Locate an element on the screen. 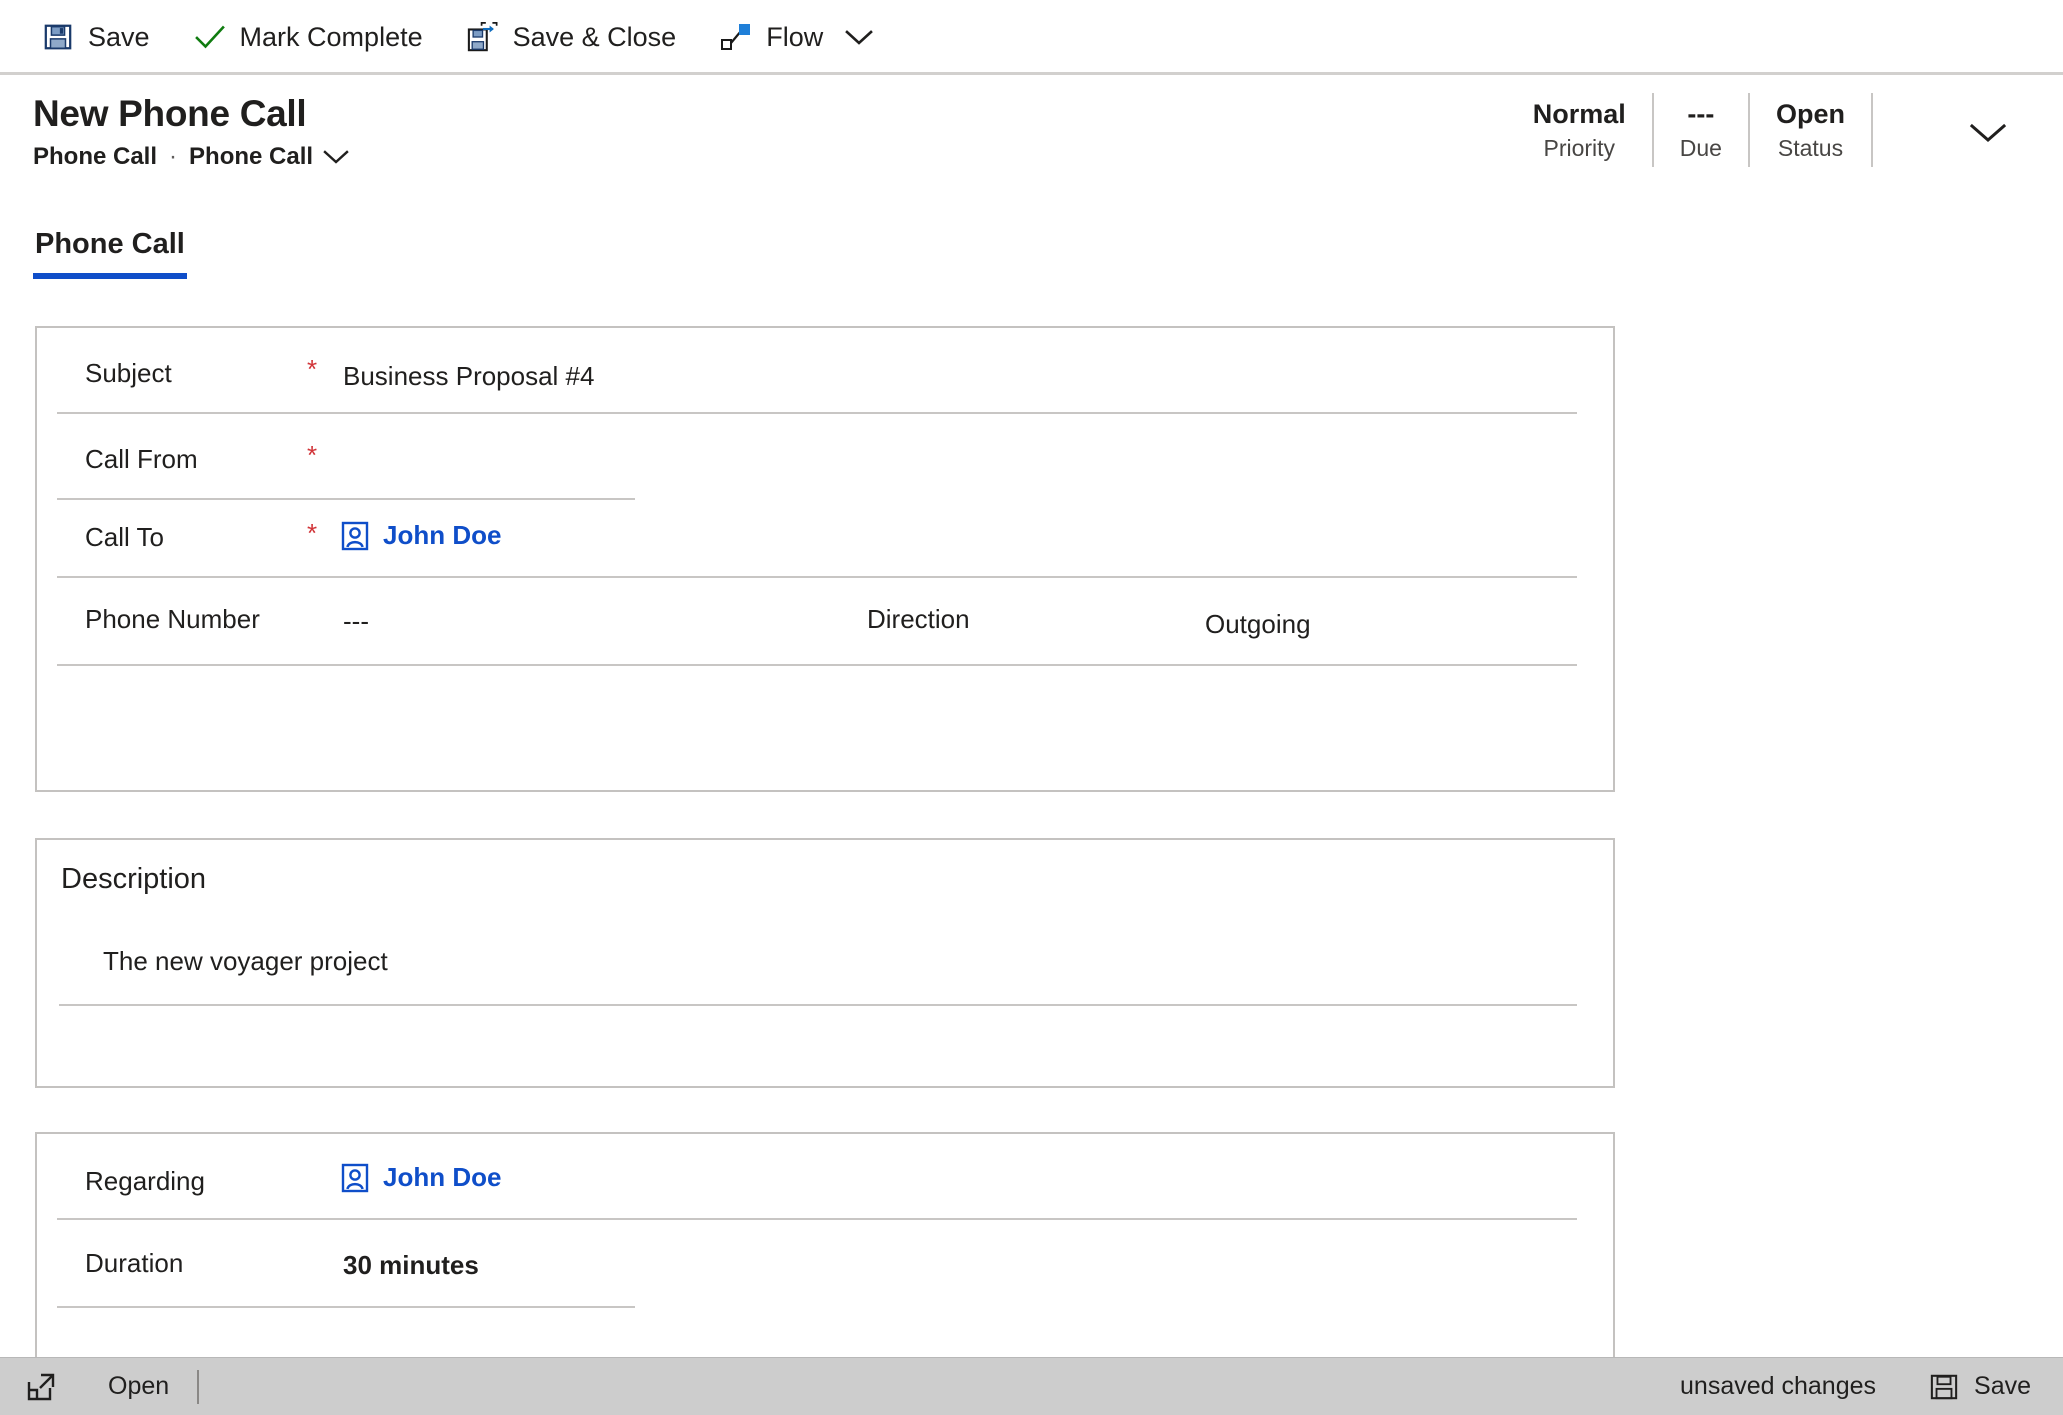 This screenshot has width=2063, height=1415. save-button: Save is located at coordinates (96, 37).